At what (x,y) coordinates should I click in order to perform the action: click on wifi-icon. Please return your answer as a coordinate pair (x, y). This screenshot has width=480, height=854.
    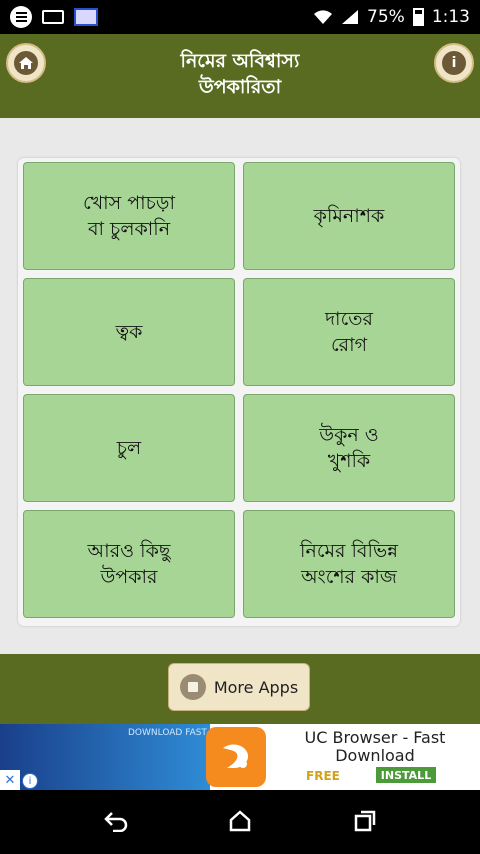
    Looking at the image, I should click on (323, 17).